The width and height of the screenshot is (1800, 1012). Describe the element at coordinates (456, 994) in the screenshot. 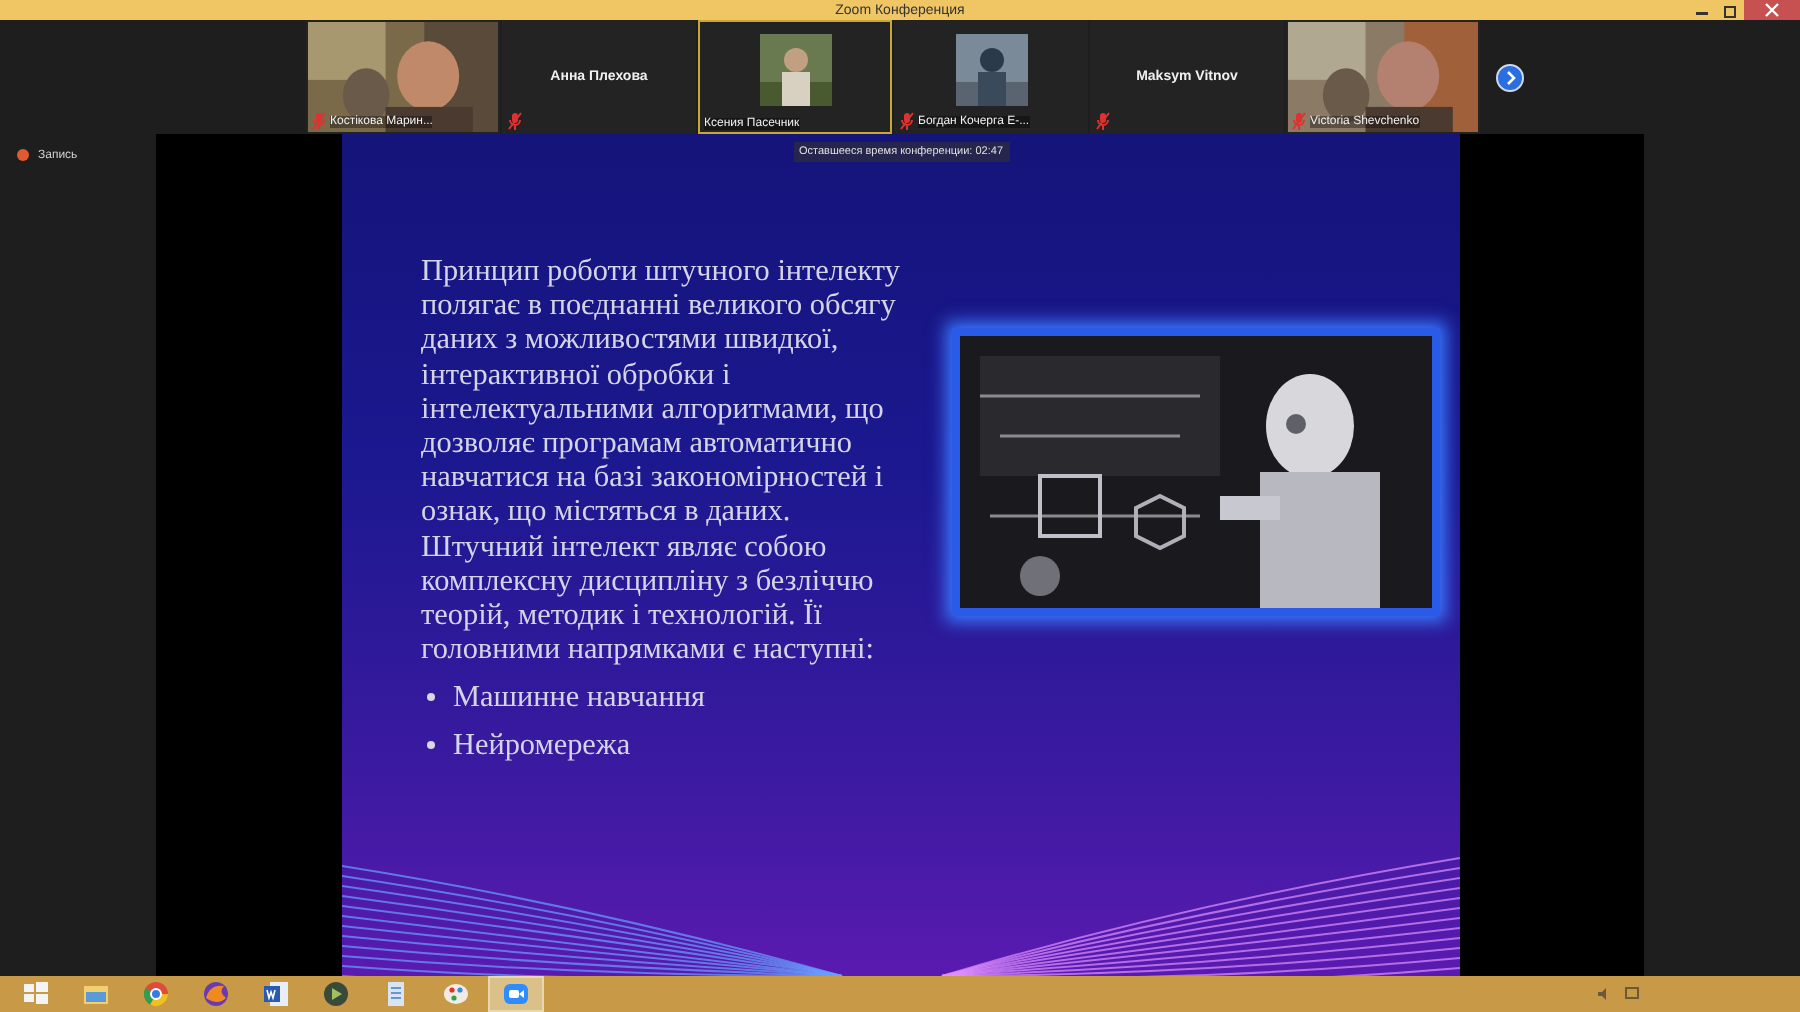

I see `palette-icon` at that location.